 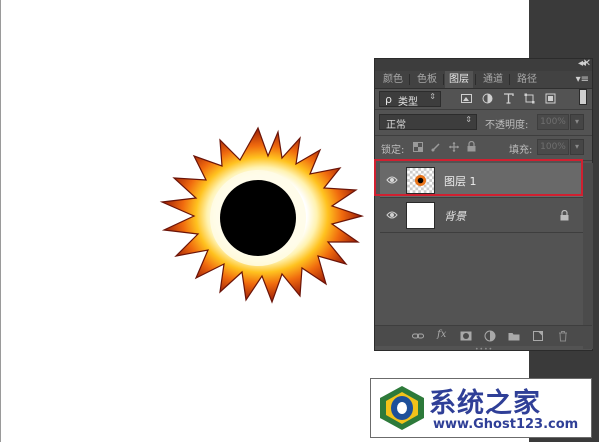 I want to click on lock-transparent-pixels-icon, so click(x=418, y=147).